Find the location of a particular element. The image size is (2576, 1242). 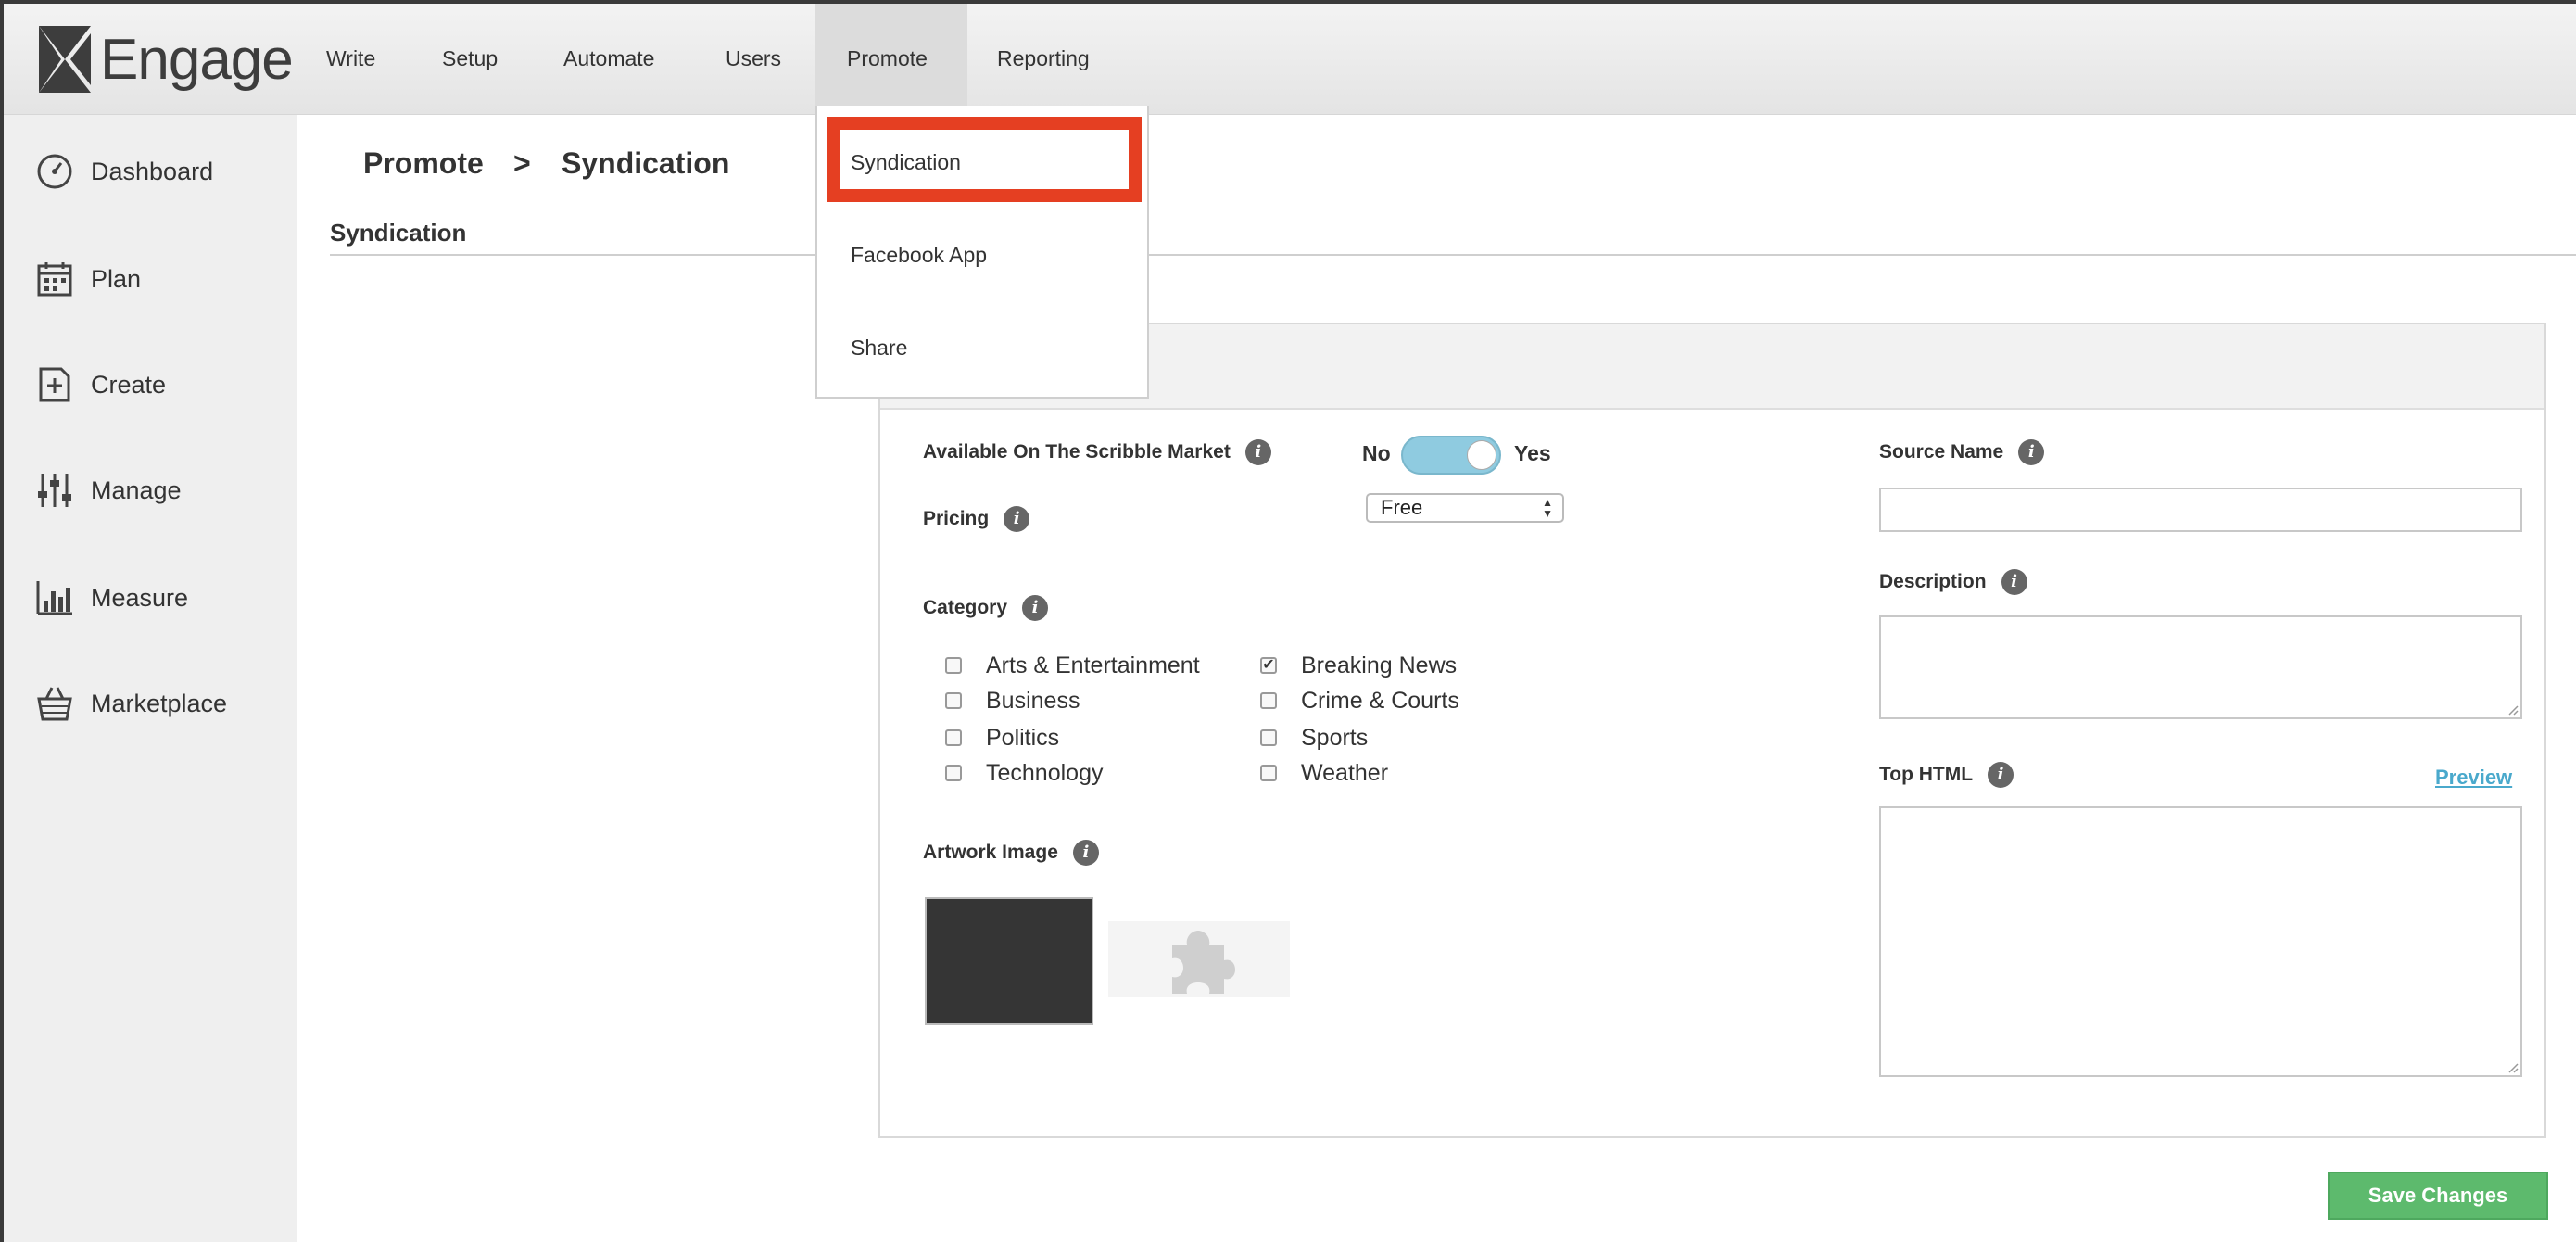

engage-logo: Engage is located at coordinates (166, 59).